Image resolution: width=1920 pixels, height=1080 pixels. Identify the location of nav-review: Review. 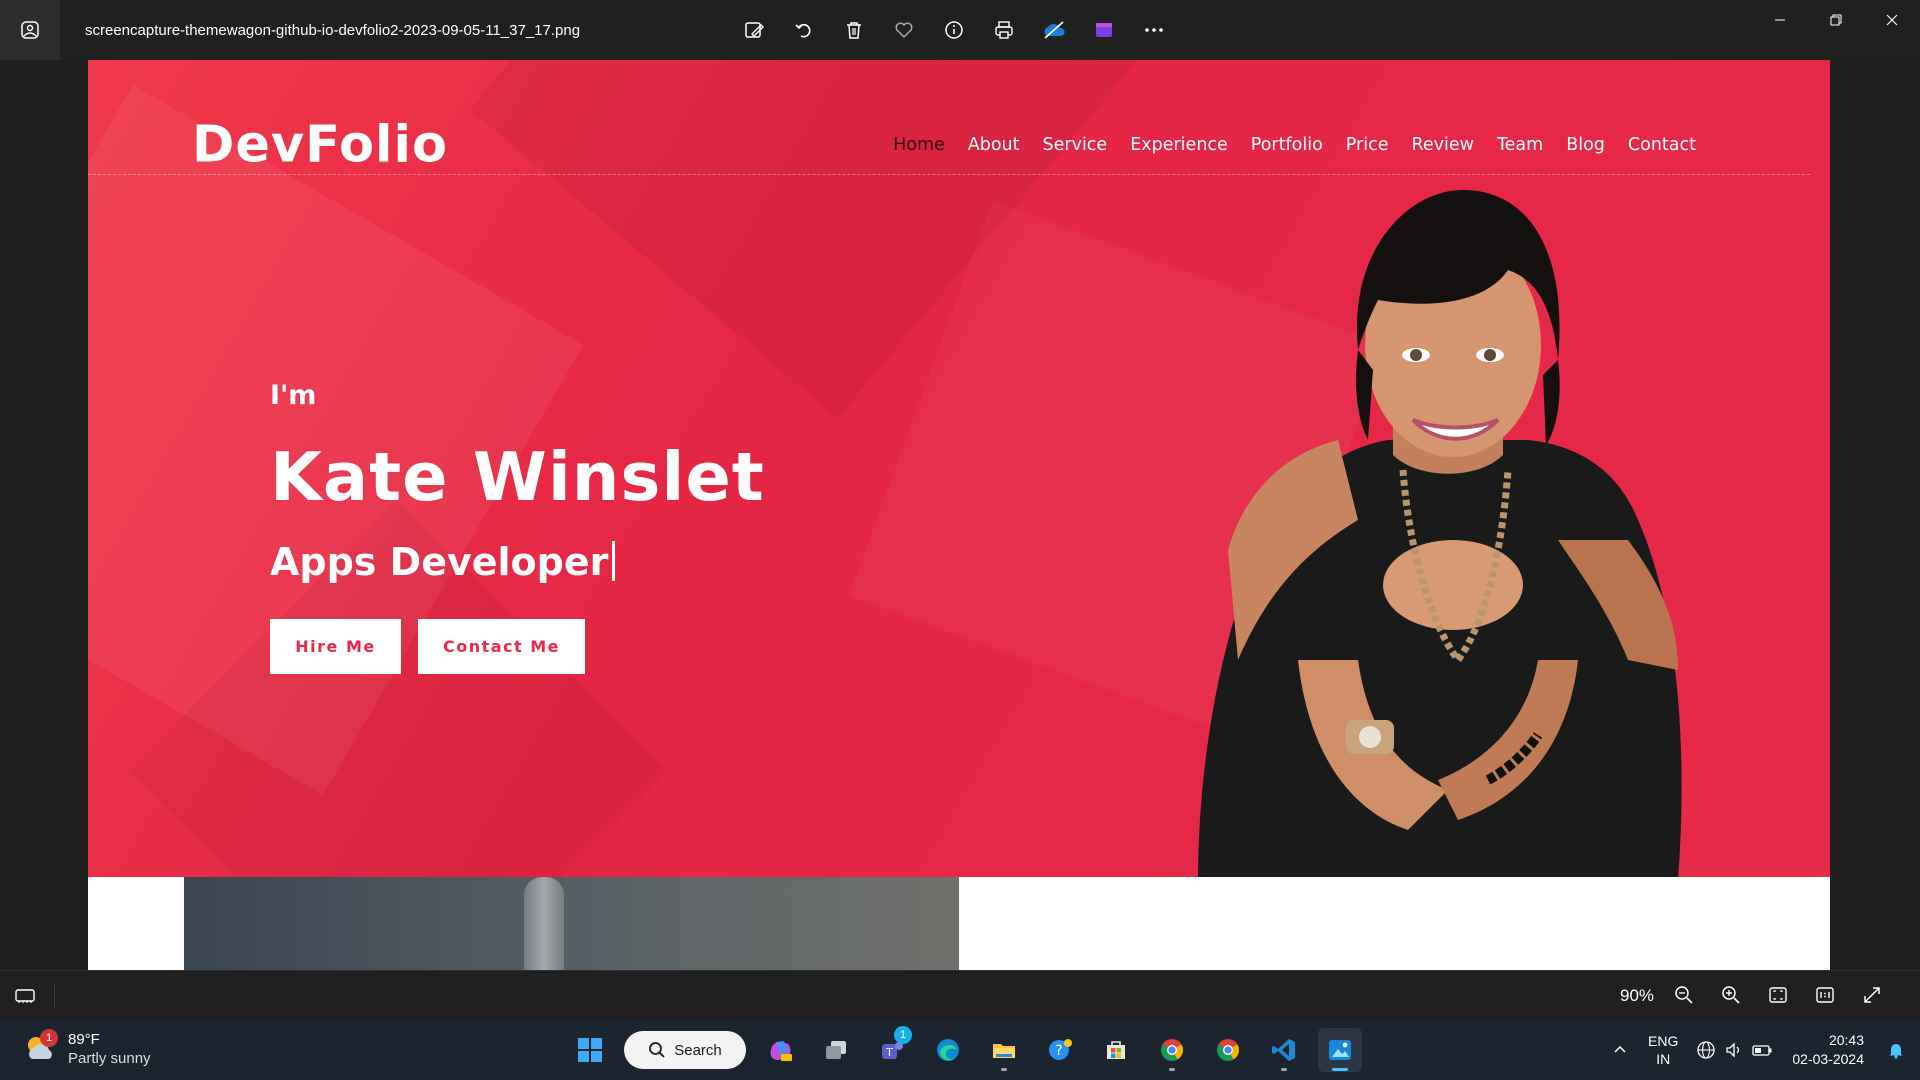
(1443, 145).